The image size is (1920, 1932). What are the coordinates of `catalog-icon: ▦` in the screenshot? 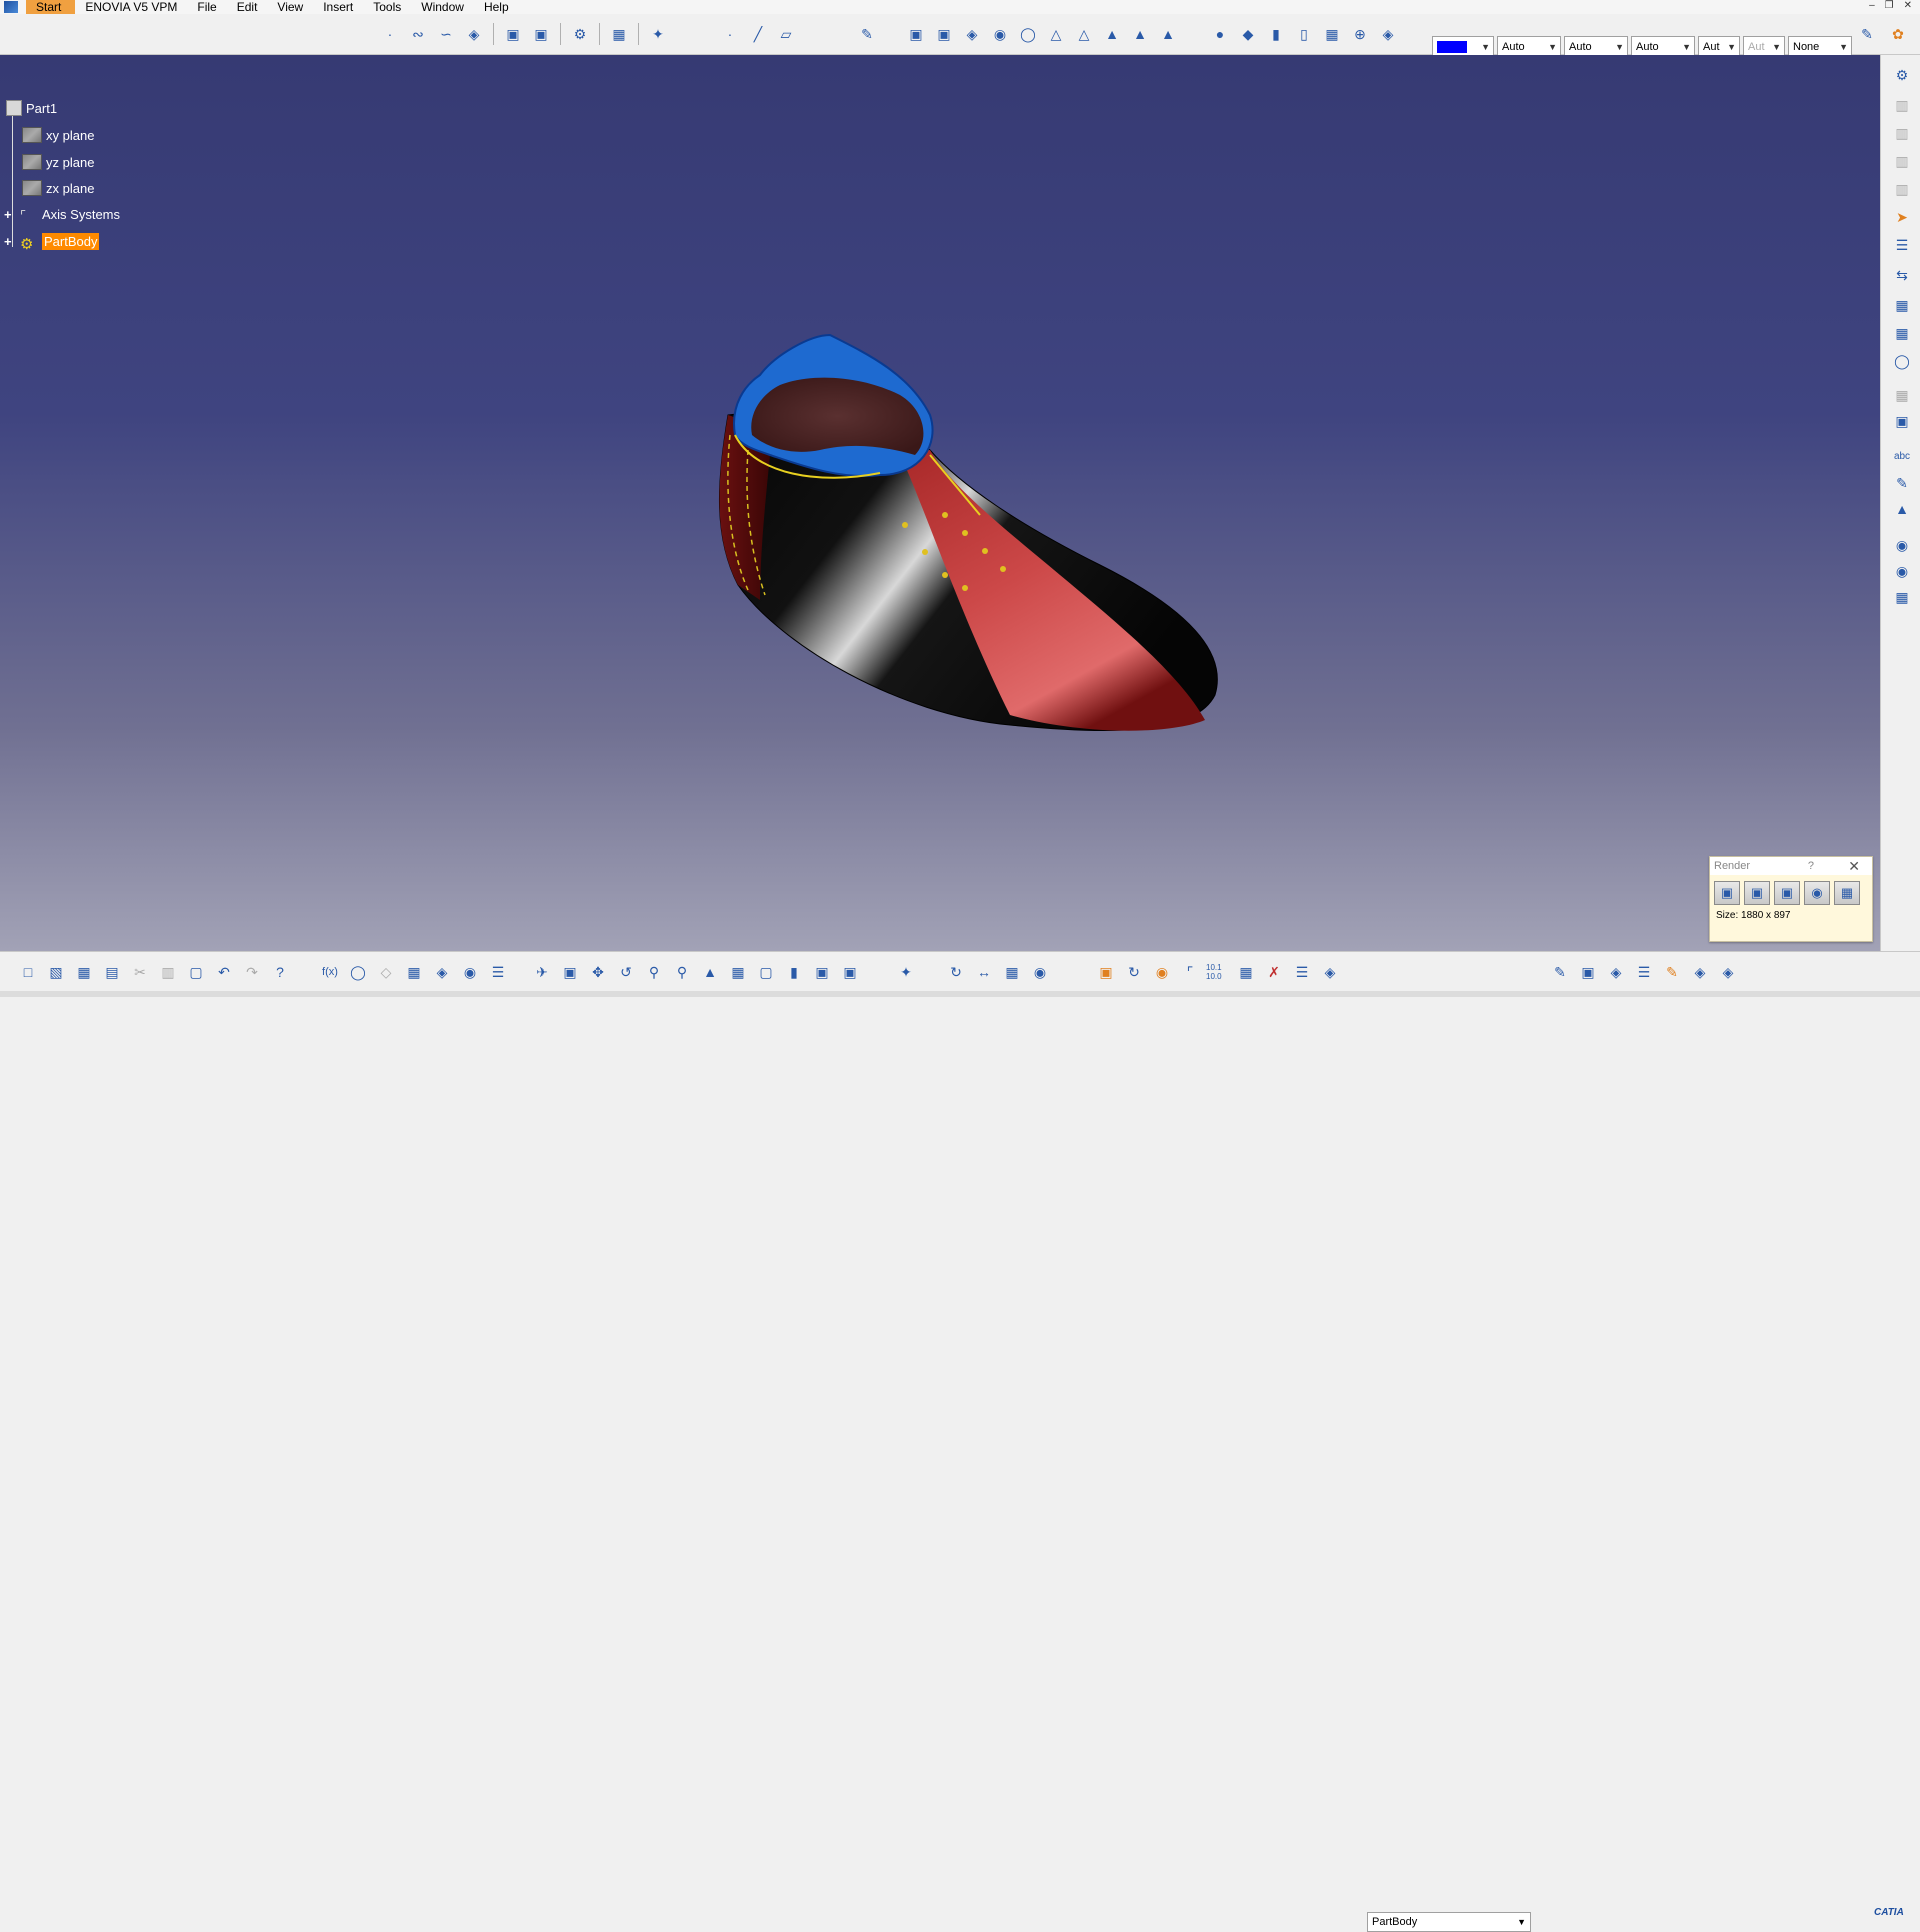 It's located at (1902, 597).